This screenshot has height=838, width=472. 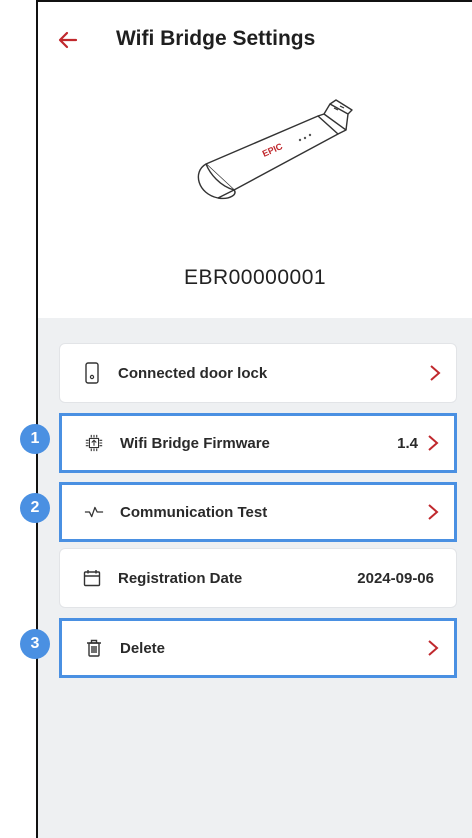 What do you see at coordinates (194, 512) in the screenshot?
I see `item-label: Communication Test` at bounding box center [194, 512].